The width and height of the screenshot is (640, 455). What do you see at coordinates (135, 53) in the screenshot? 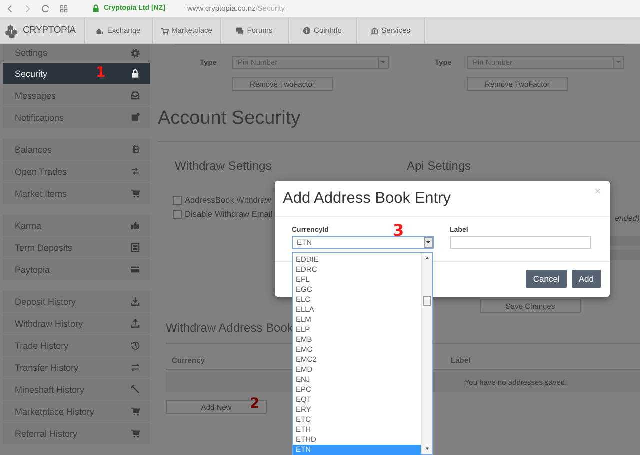
I see `gear-icon` at bounding box center [135, 53].